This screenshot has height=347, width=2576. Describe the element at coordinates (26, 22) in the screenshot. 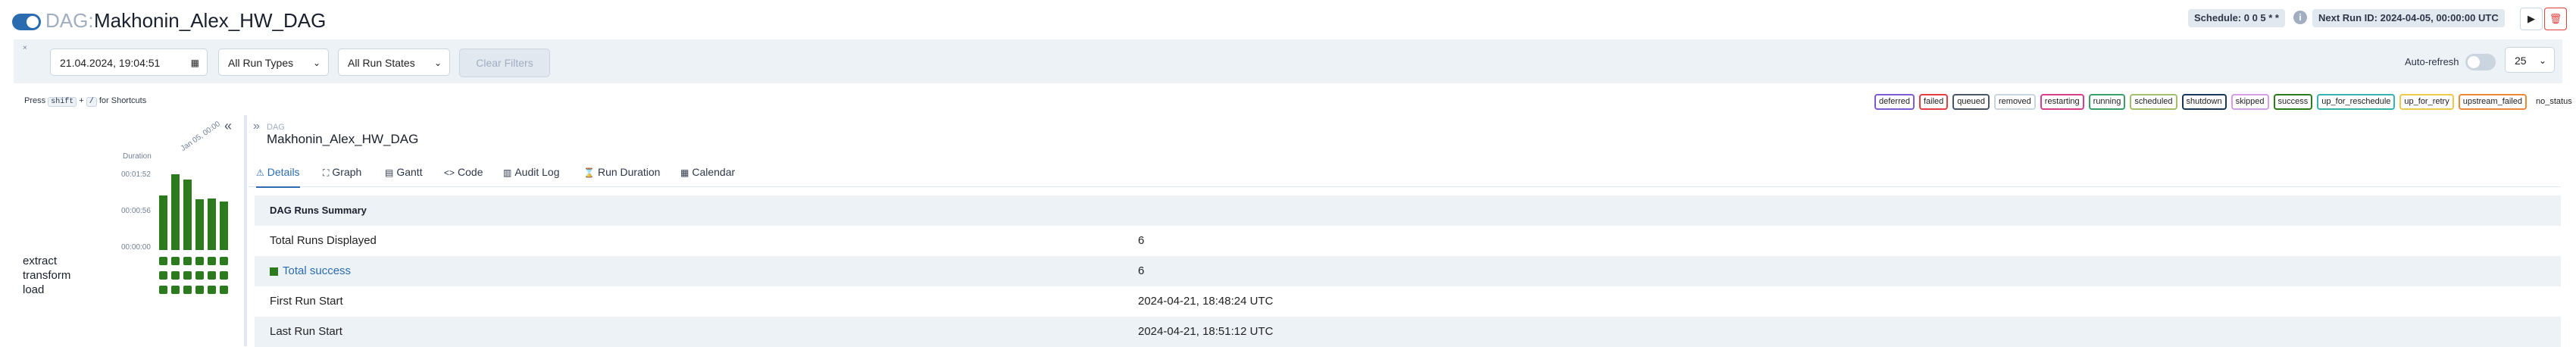

I see `dag-active-toggle` at that location.